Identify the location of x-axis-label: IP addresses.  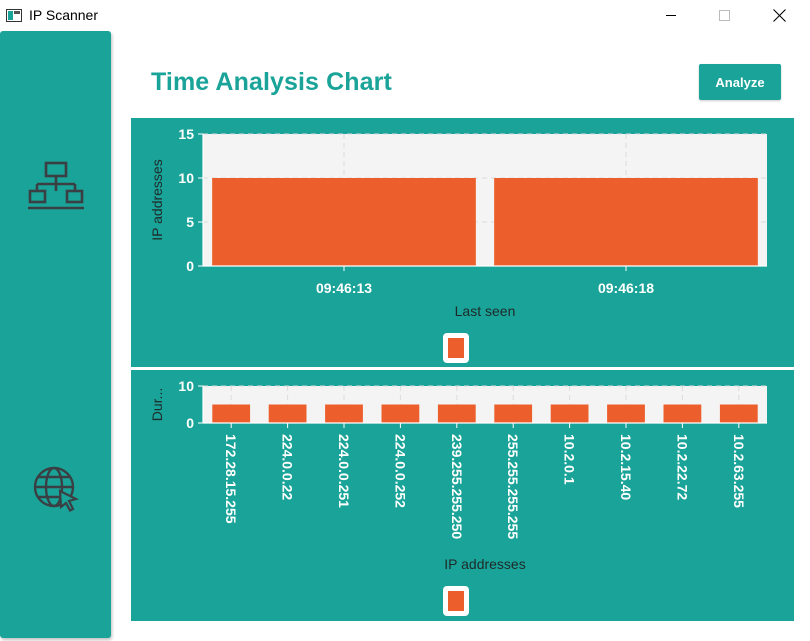
(484, 564).